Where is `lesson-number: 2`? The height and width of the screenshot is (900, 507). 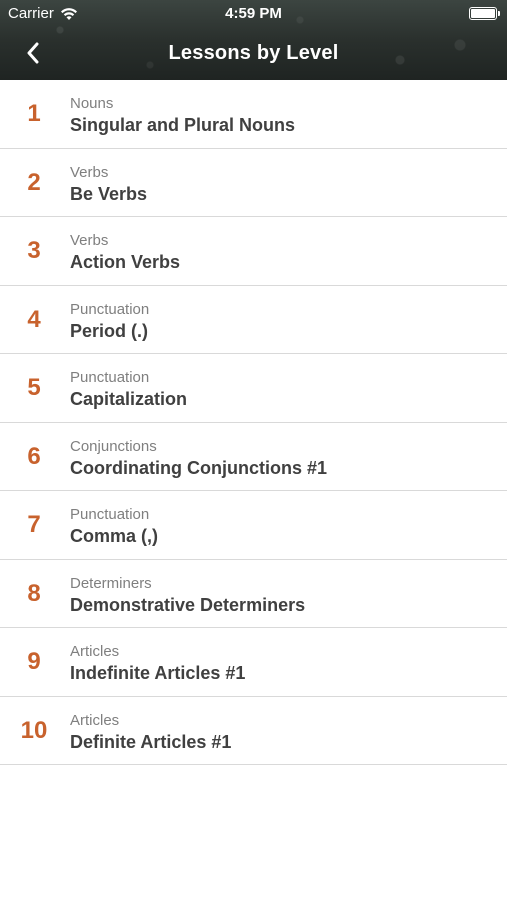 lesson-number: 2 is located at coordinates (34, 182).